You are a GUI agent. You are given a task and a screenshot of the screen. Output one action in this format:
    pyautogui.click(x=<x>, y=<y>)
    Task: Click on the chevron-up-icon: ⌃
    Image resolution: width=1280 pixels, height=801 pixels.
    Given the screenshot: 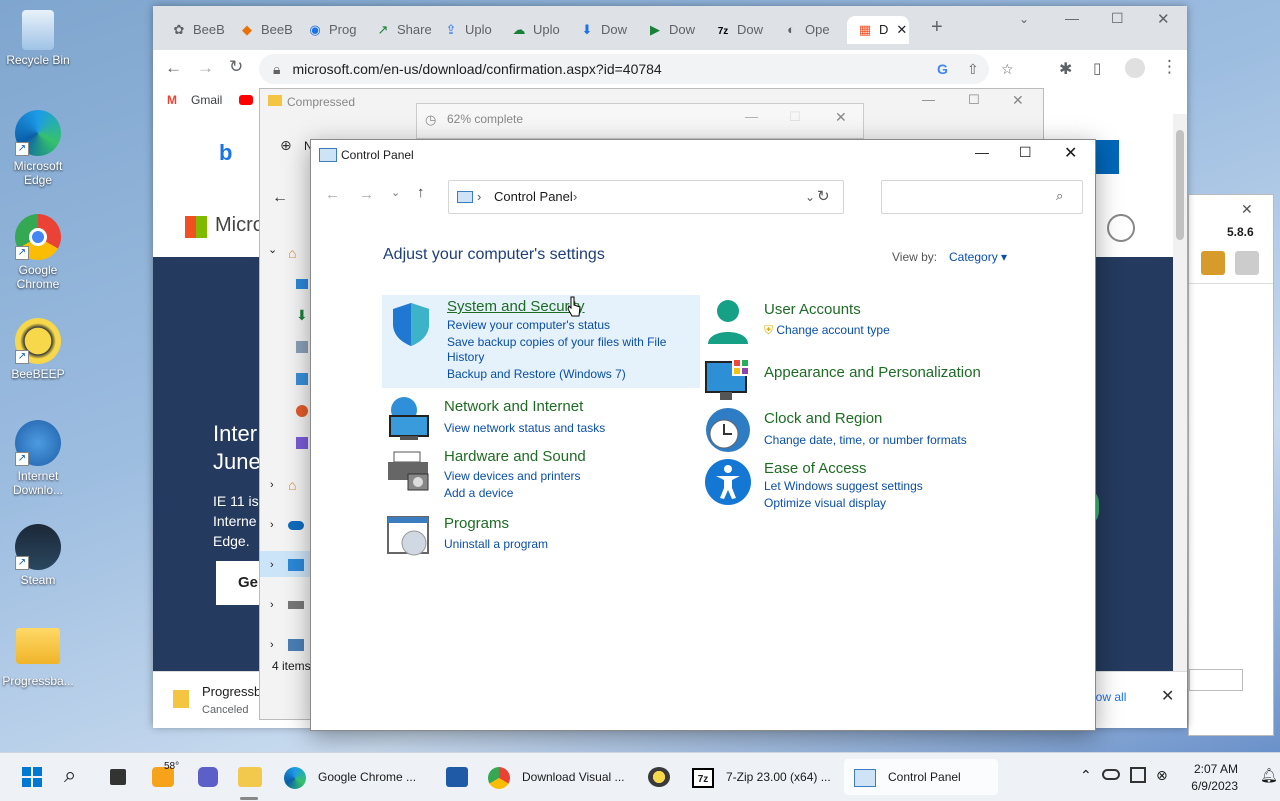 What is the action you would take?
    pyautogui.click(x=1086, y=775)
    